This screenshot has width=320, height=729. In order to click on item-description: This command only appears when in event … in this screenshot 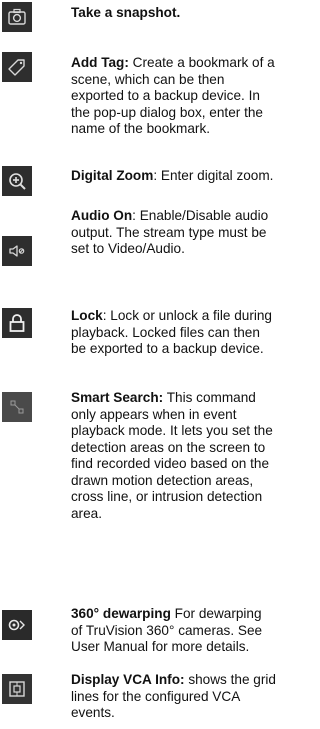, I will do `click(172, 455)`.